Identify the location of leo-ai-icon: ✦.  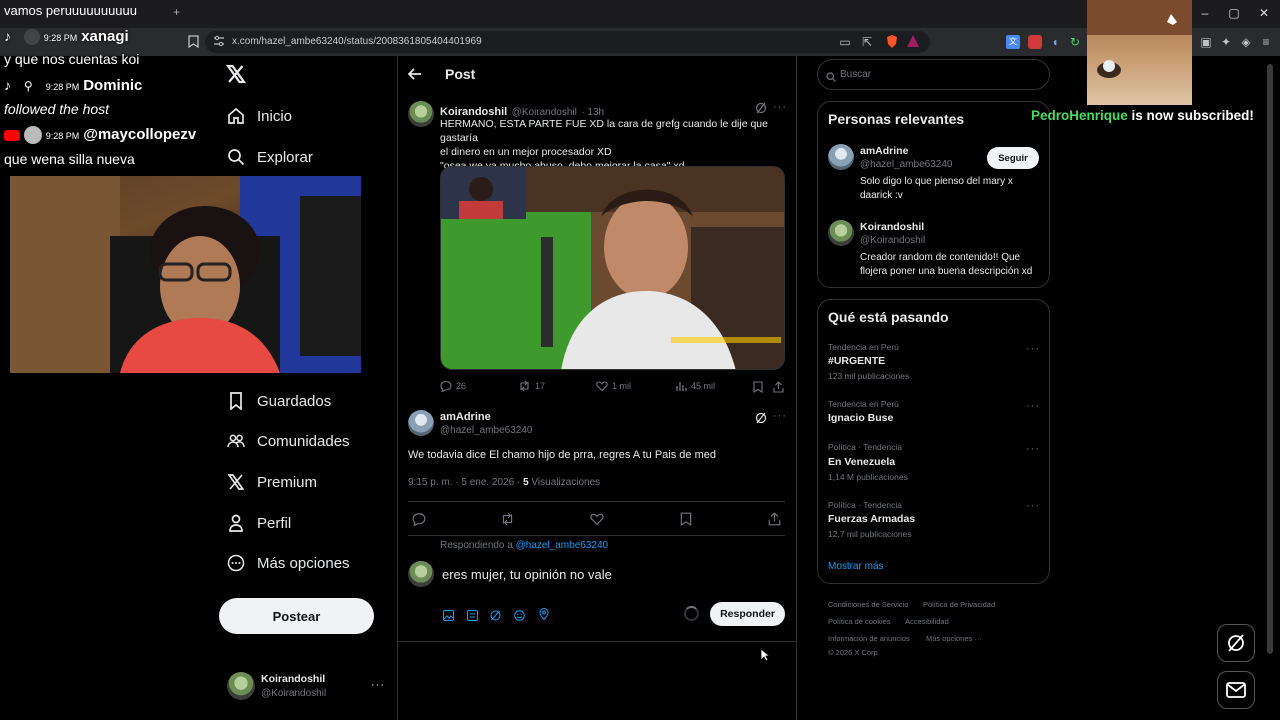
(1226, 42).